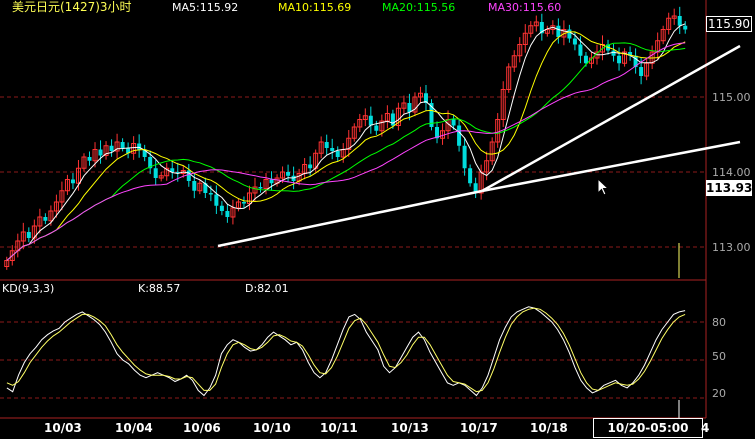 Image resolution: width=755 pixels, height=439 pixels. Describe the element at coordinates (648, 428) in the screenshot. I see `cursor-time-badge: 10/20-05:00` at that location.